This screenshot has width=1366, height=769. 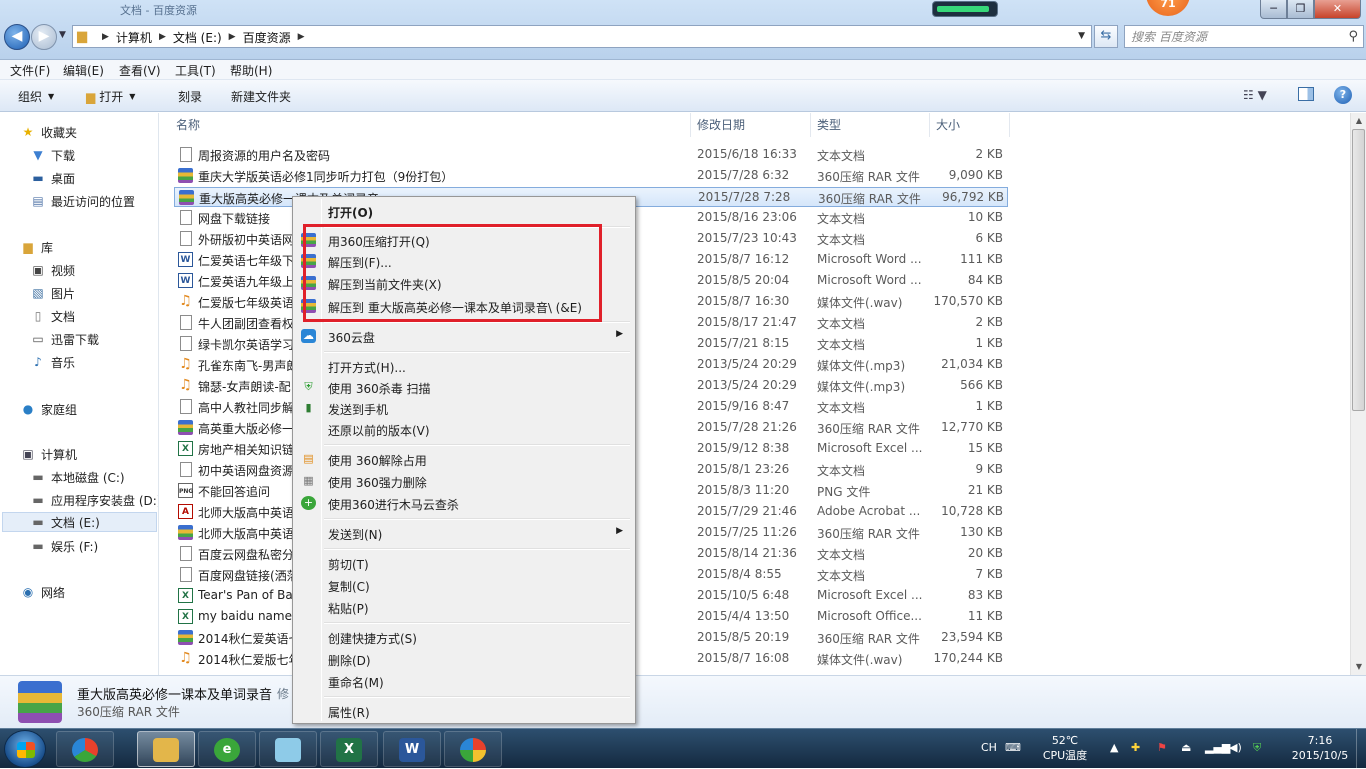 What do you see at coordinates (44, 37) in the screenshot?
I see `forward-button: ▶` at bounding box center [44, 37].